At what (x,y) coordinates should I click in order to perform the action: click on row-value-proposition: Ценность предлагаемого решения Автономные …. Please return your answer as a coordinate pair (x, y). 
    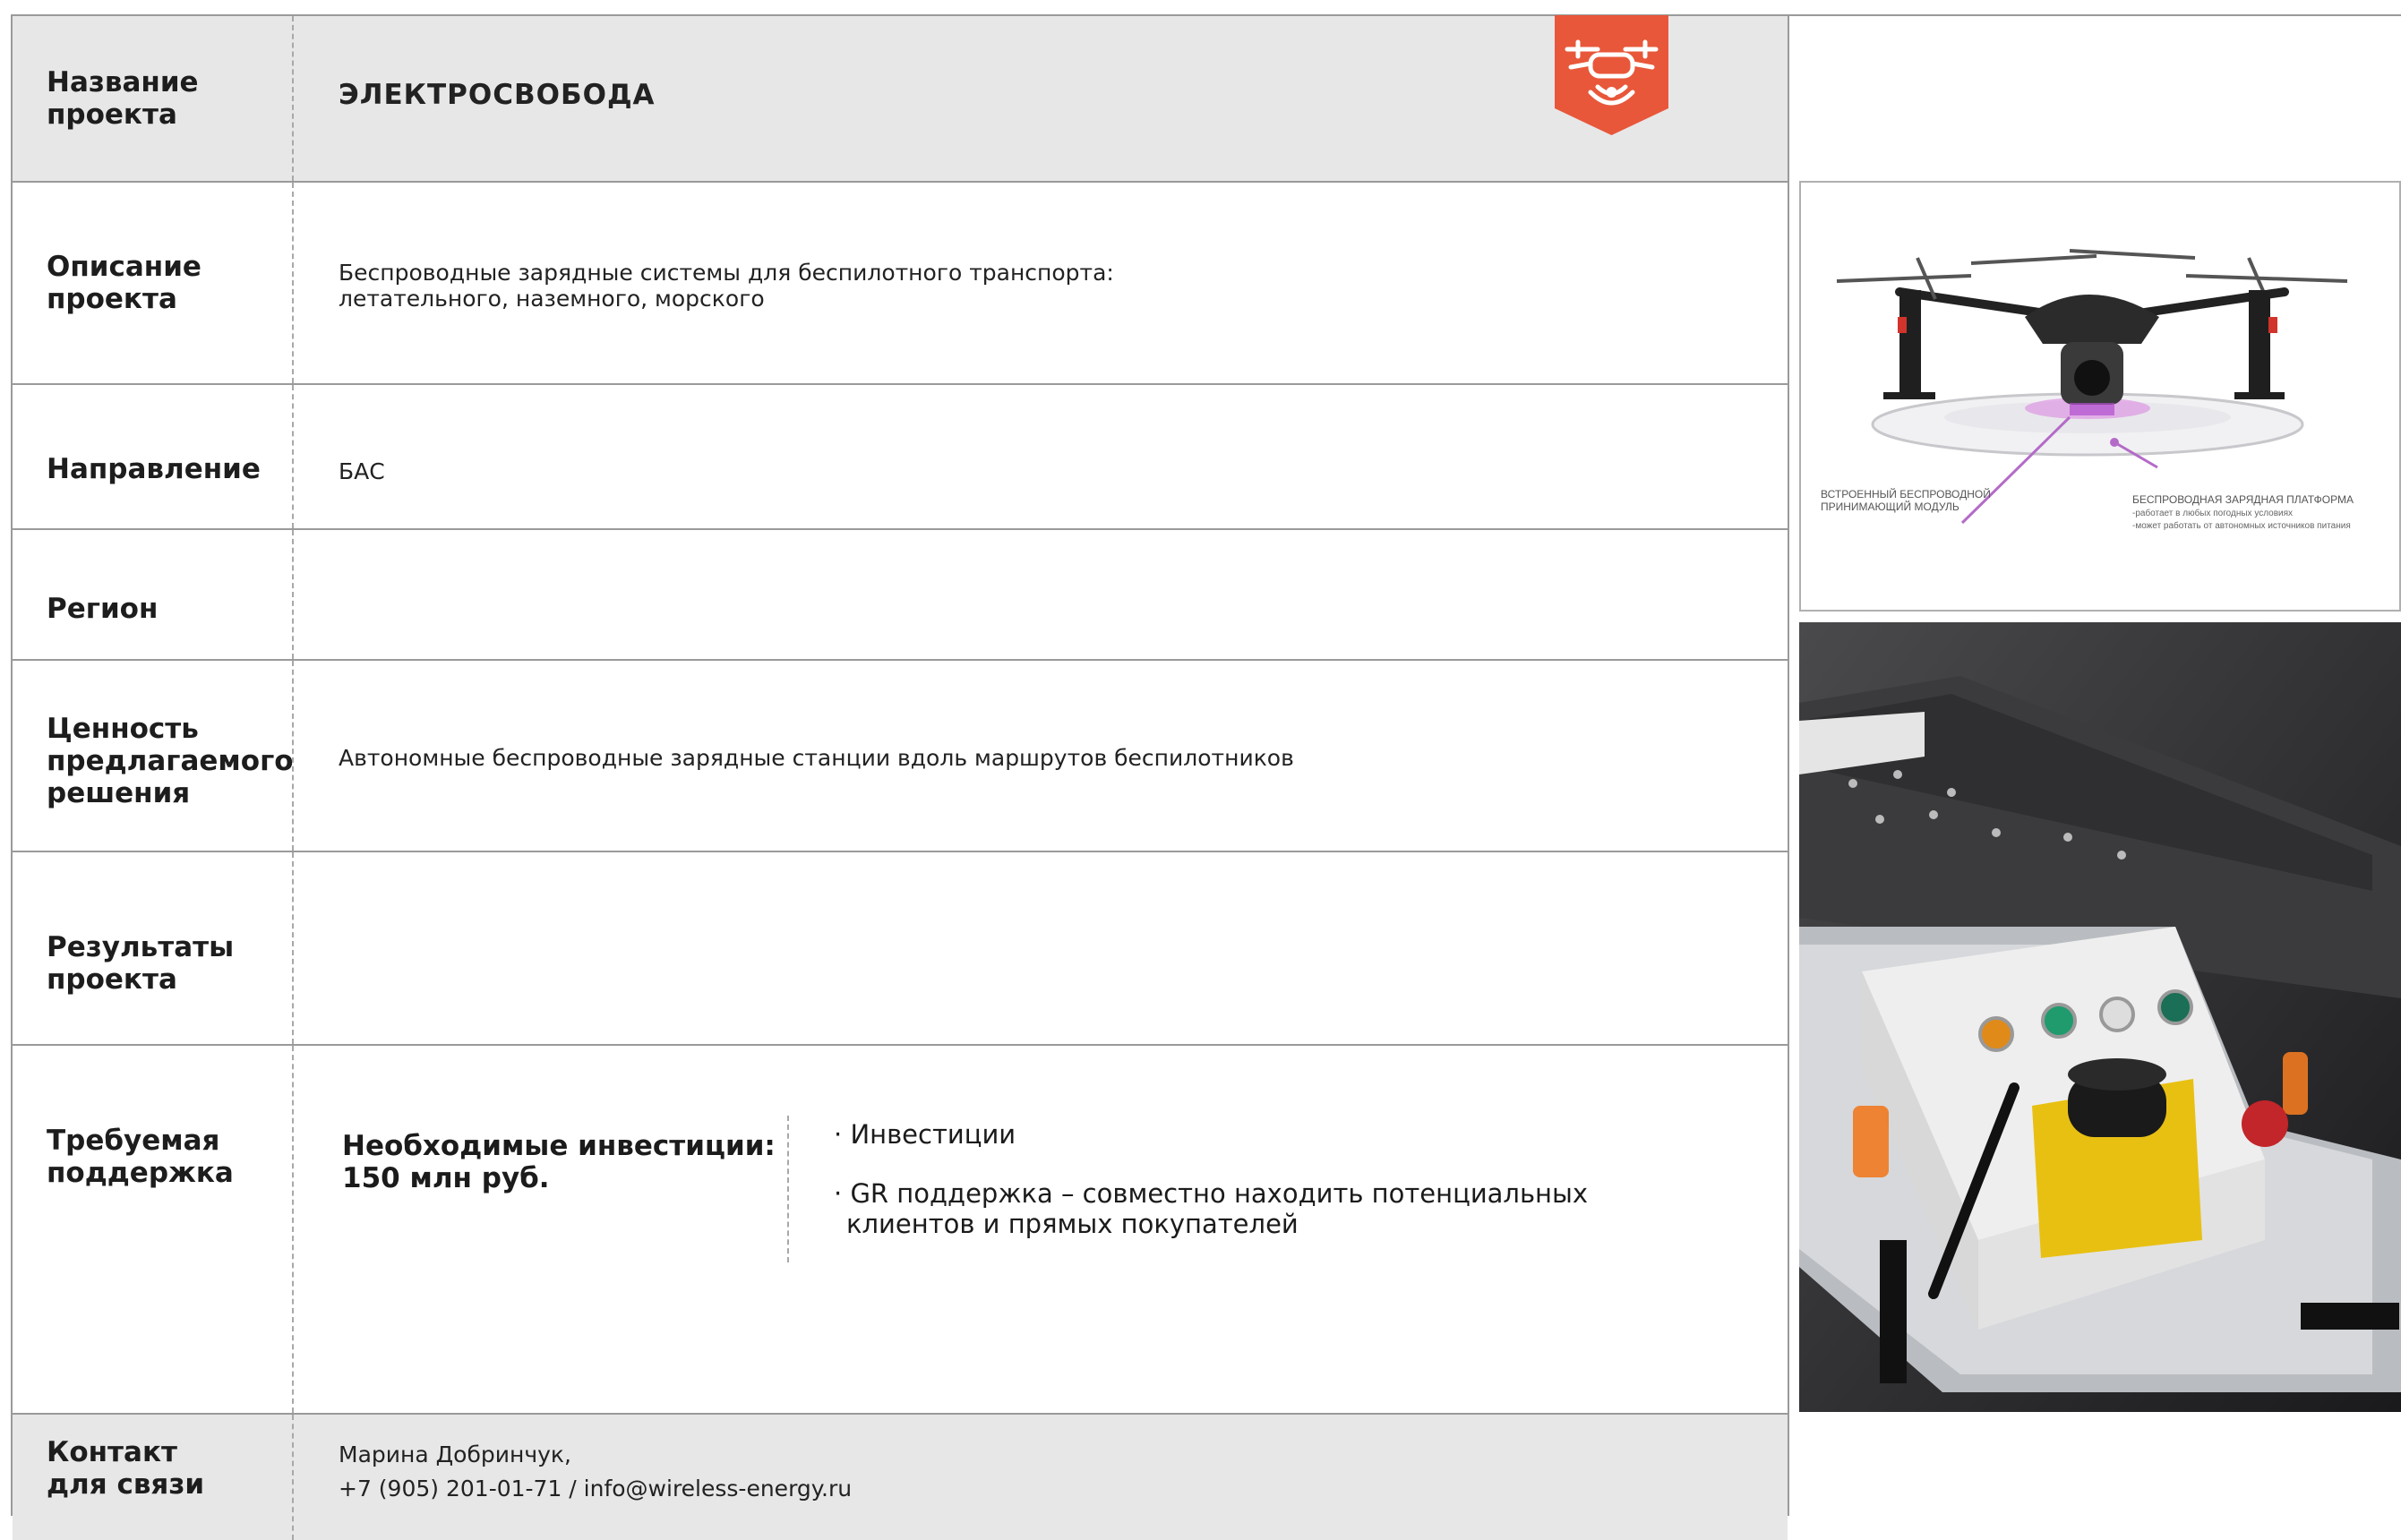
    Looking at the image, I should click on (900, 756).